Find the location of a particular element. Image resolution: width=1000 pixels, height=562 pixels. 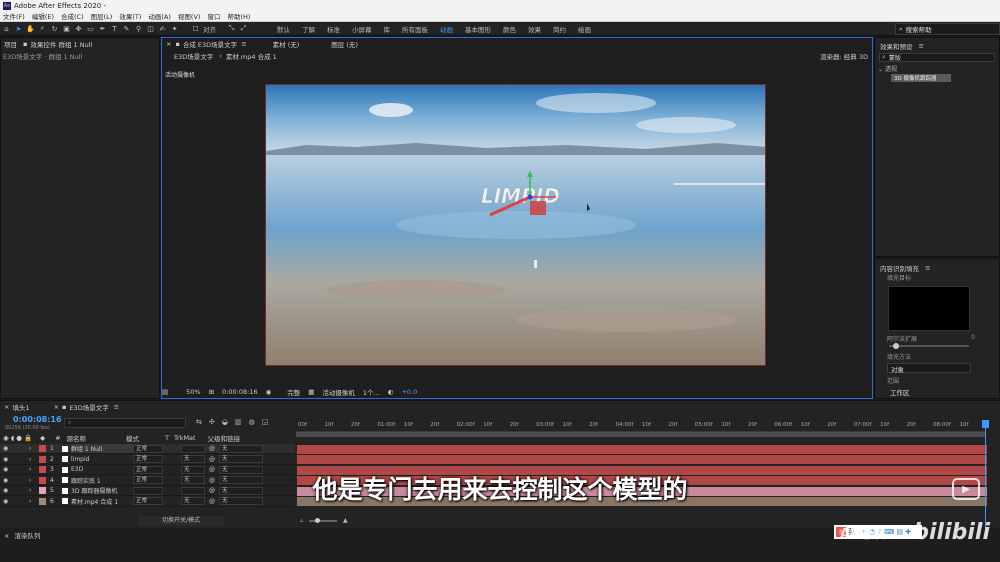

menu-edit: 编辑(E) is located at coordinates (43, 16).